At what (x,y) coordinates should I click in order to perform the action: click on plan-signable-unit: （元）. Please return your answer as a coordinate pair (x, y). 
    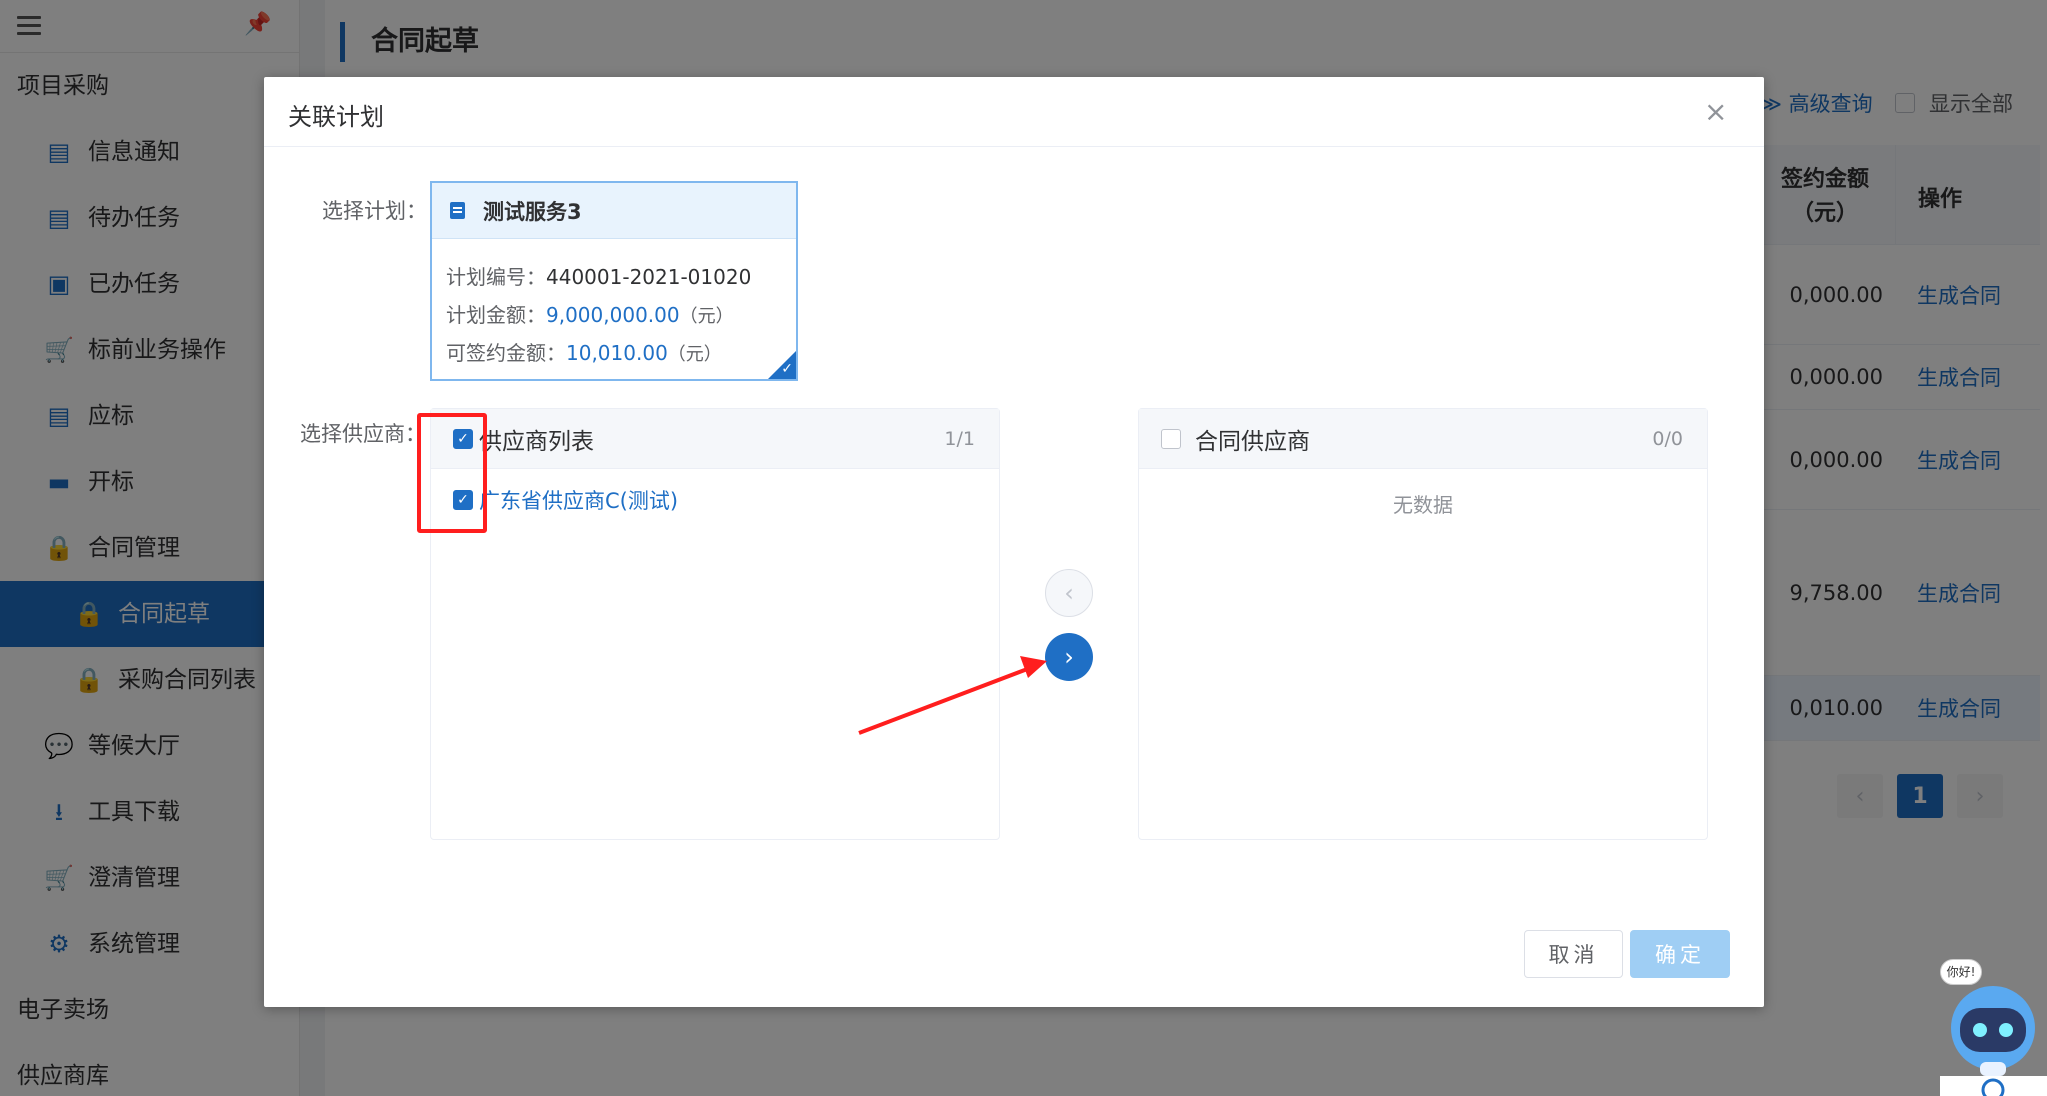
    Looking at the image, I should click on (694, 354).